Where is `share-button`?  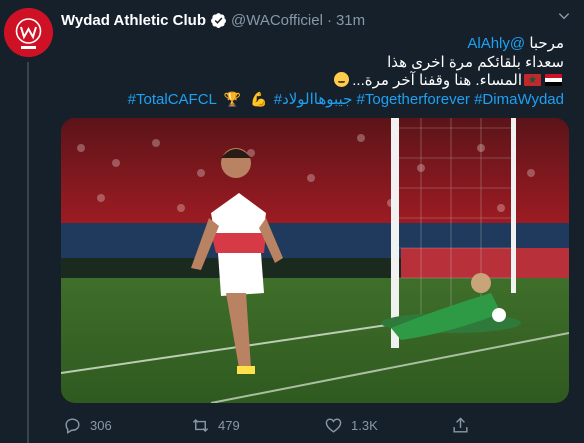
share-button is located at coordinates (464, 425).